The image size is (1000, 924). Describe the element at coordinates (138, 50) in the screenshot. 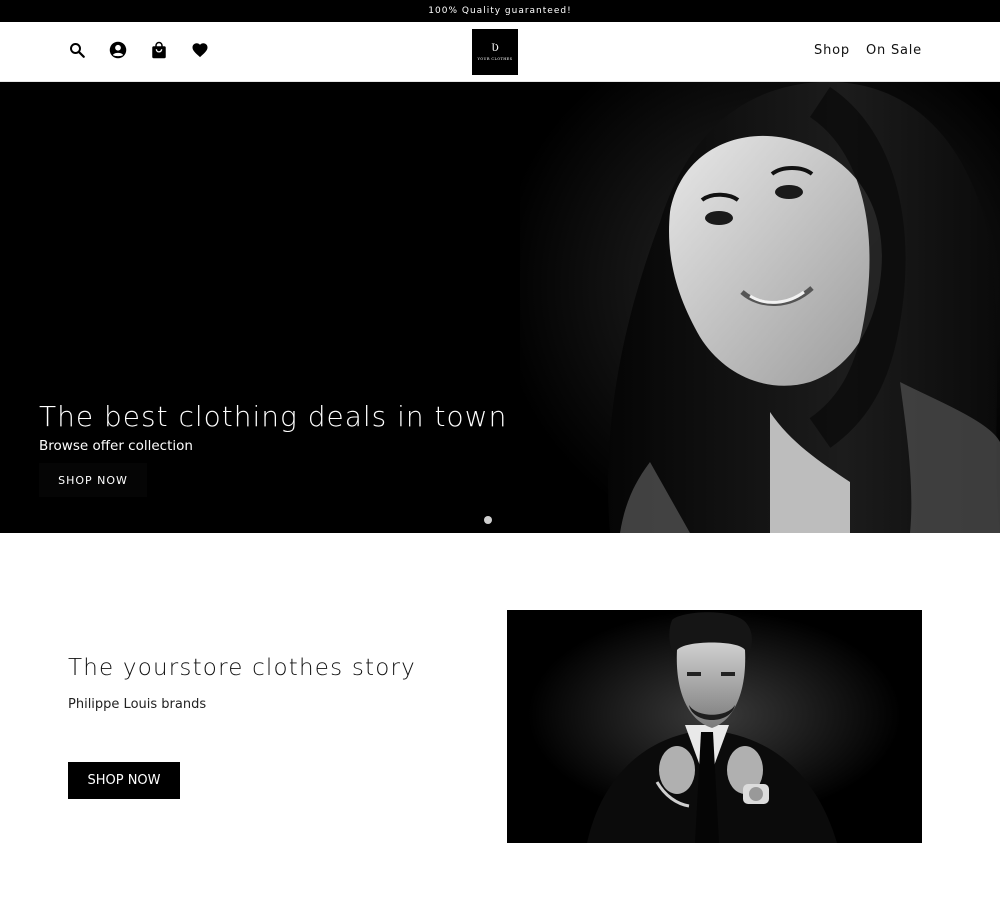

I see `header-icons` at that location.